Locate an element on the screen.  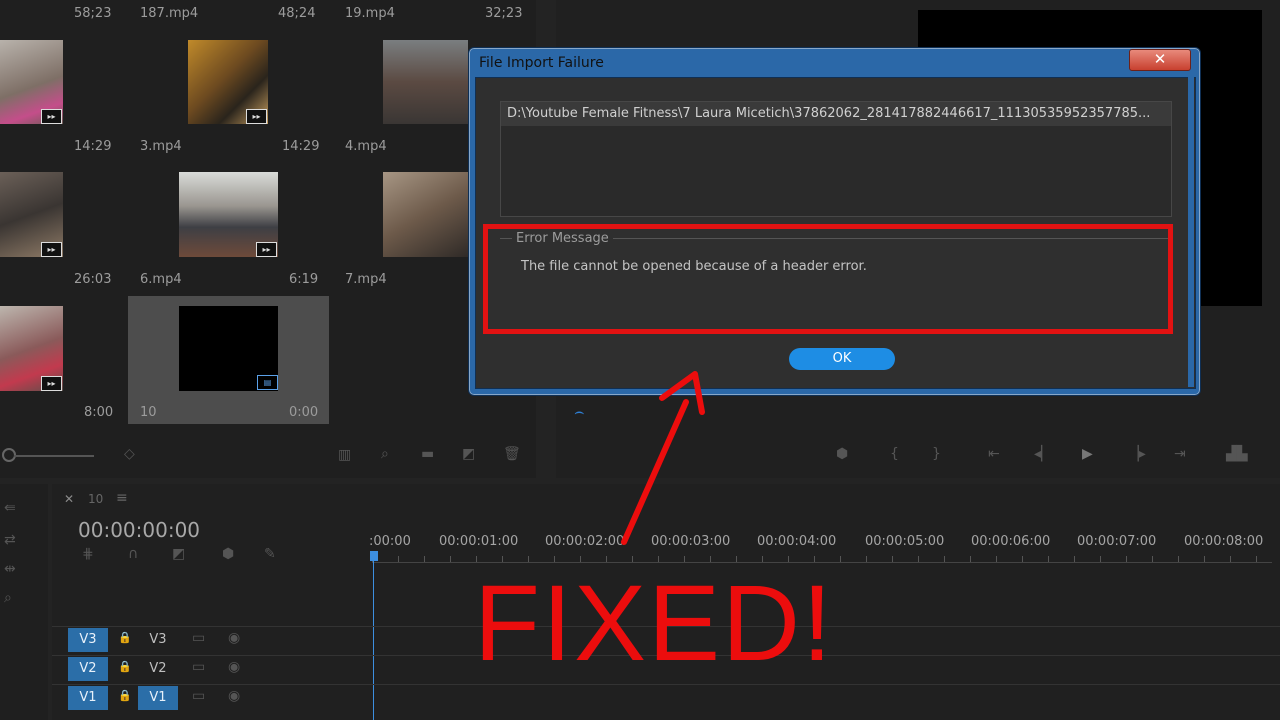
sort-icon: ◇ is located at coordinates (129, 454).